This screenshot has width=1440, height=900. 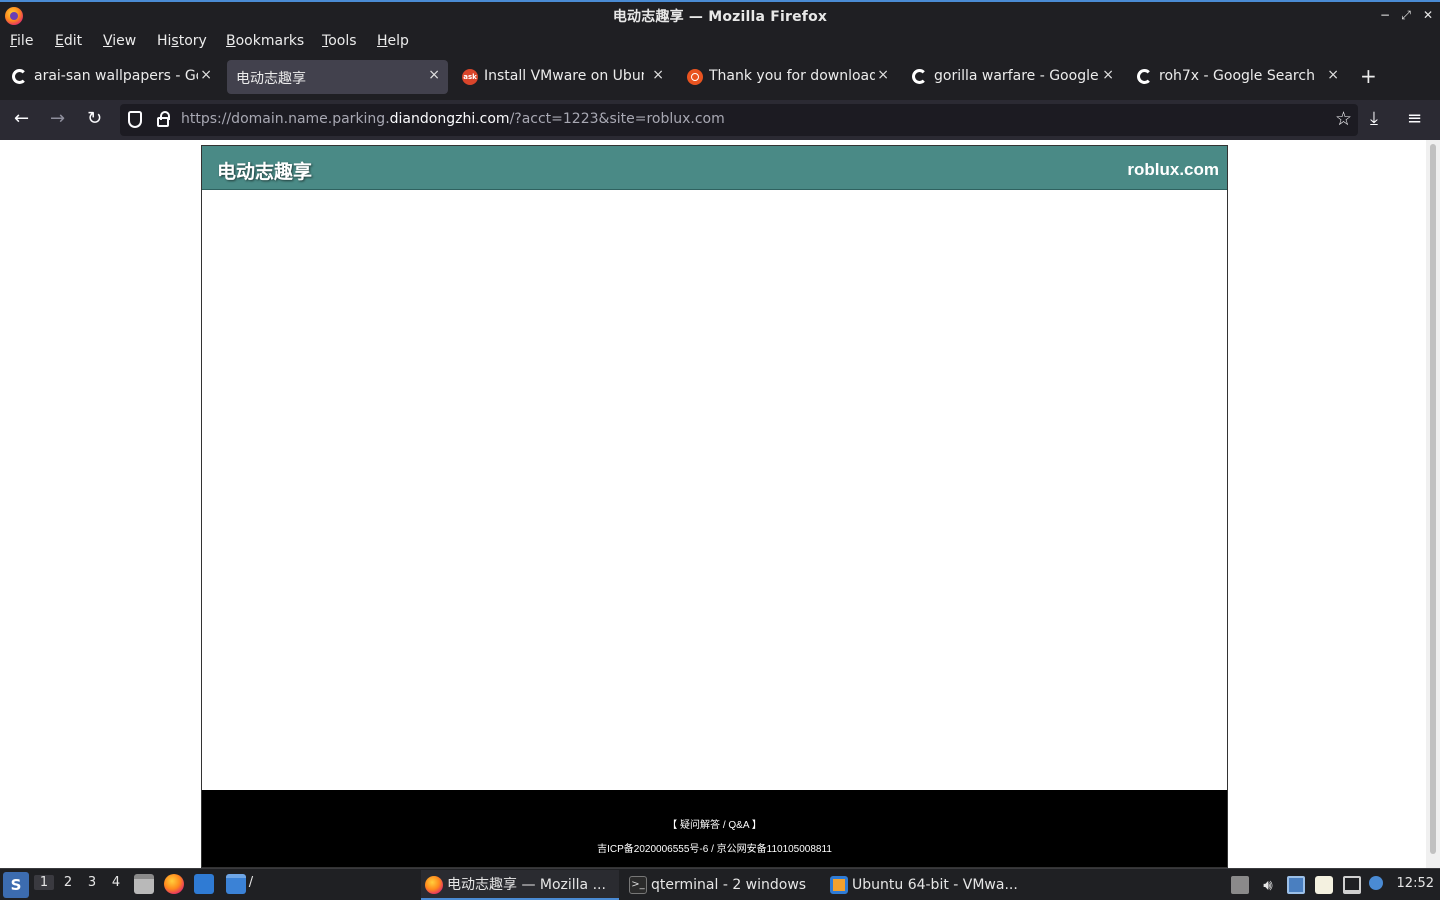 I want to click on page-scrollbar, so click(x=1433, y=504).